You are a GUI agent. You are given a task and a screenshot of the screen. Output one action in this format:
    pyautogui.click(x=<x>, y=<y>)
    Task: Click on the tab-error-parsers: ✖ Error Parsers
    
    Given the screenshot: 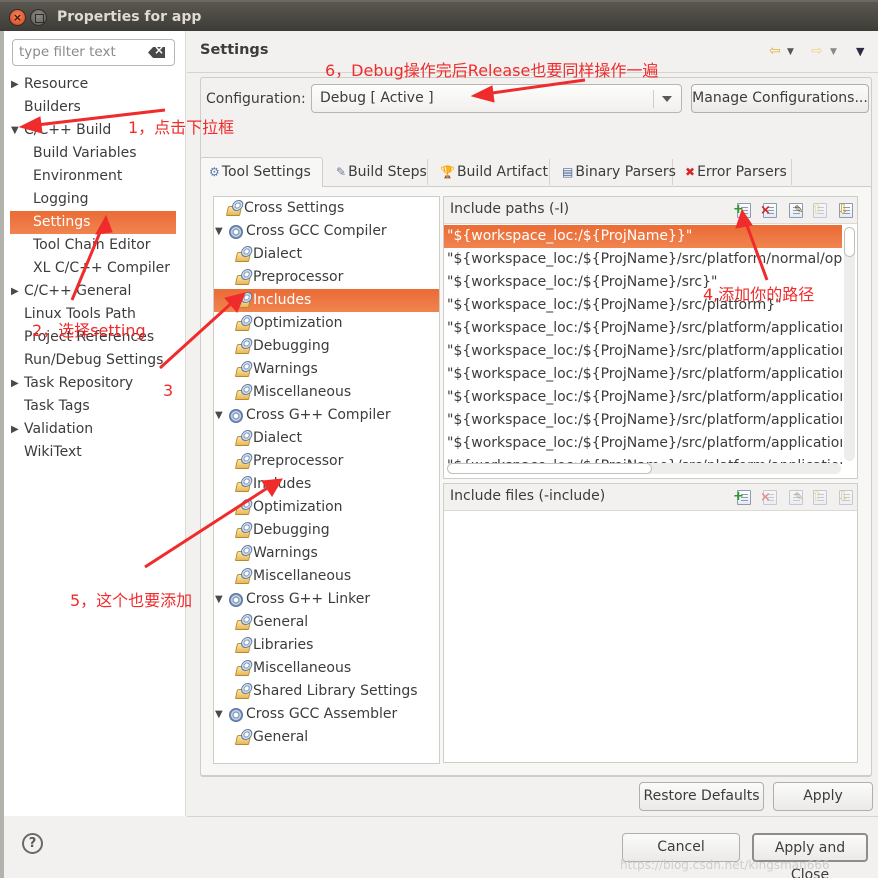 What is the action you would take?
    pyautogui.click(x=734, y=172)
    